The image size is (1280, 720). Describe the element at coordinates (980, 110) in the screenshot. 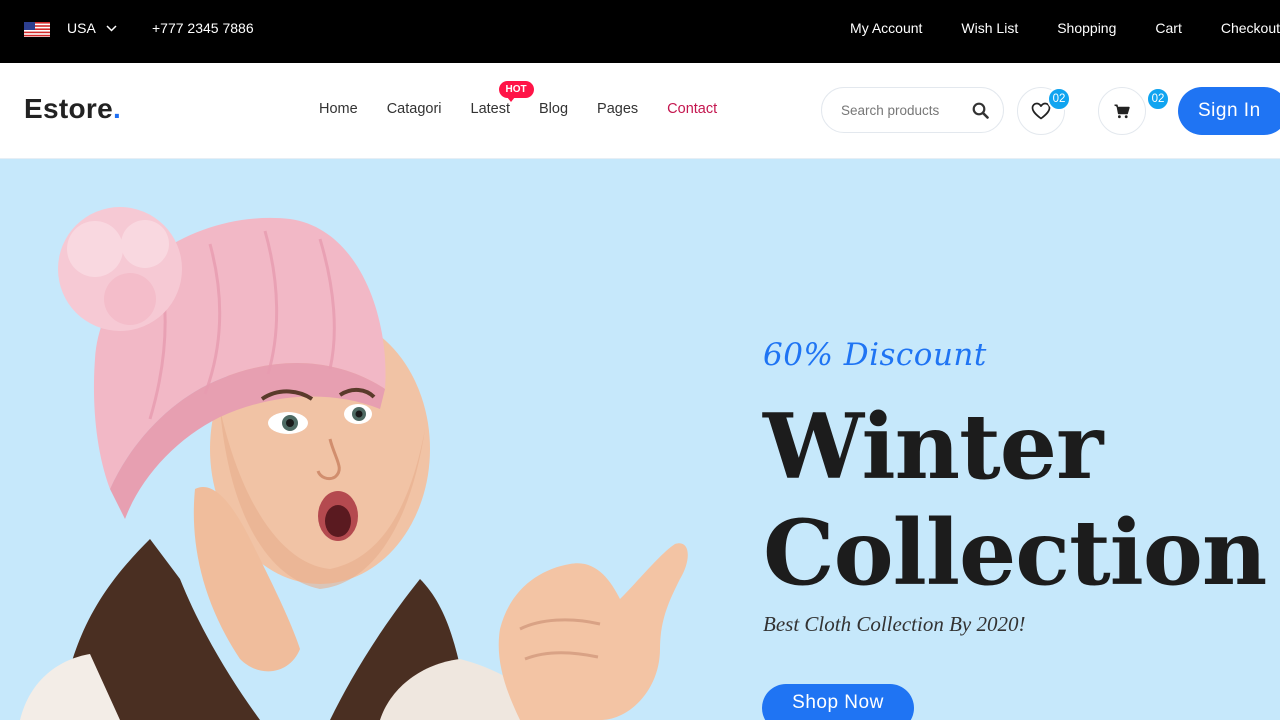

I see `search-icon` at that location.